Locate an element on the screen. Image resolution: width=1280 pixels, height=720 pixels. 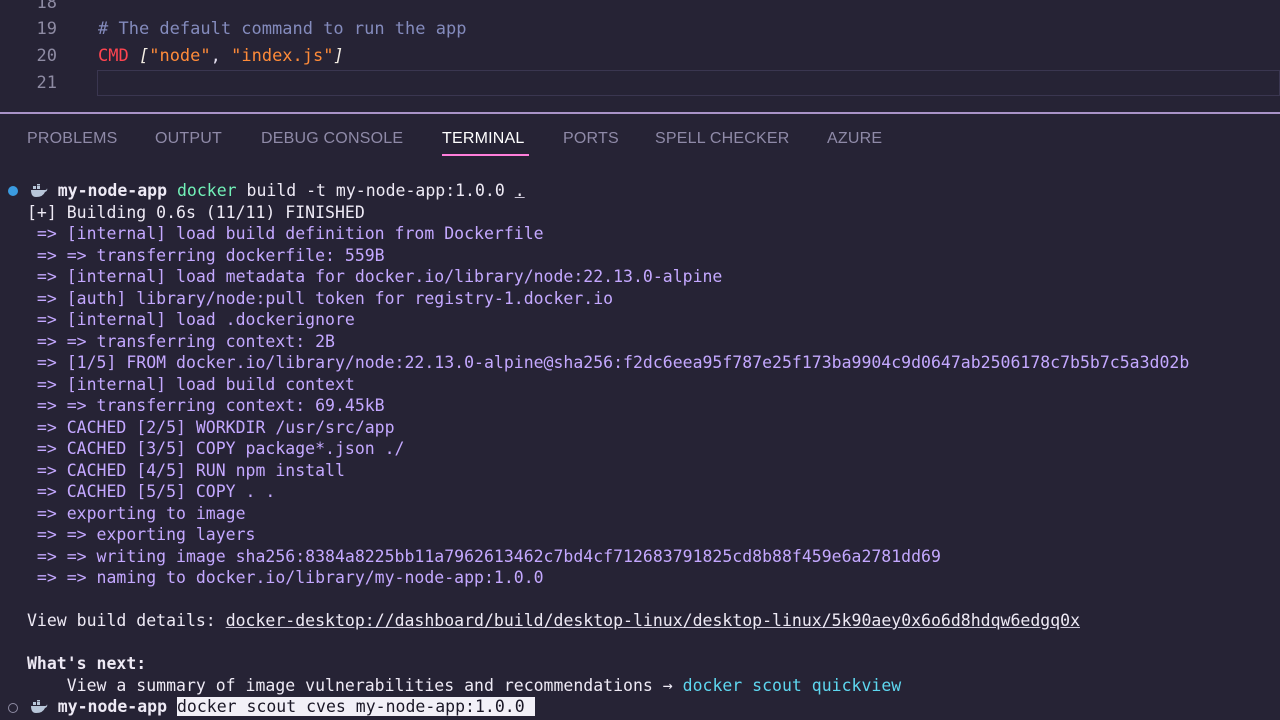
code-line-18: 18 is located at coordinates (640, 8).